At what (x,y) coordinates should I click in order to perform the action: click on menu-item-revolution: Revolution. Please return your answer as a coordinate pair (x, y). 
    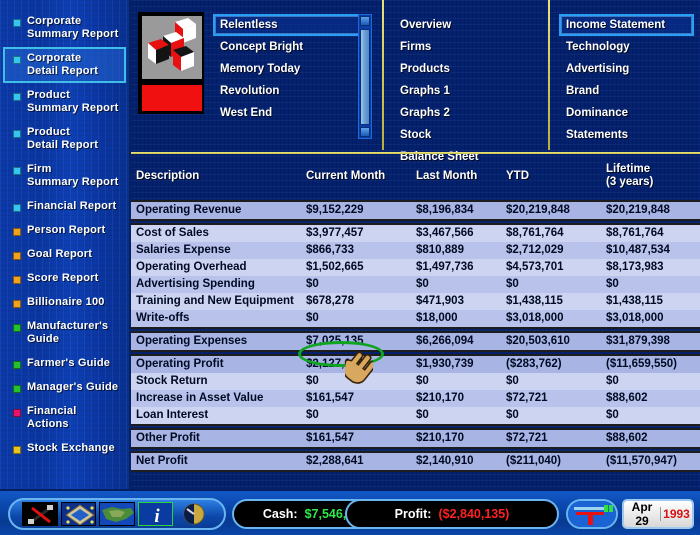
    Looking at the image, I should click on (288, 91).